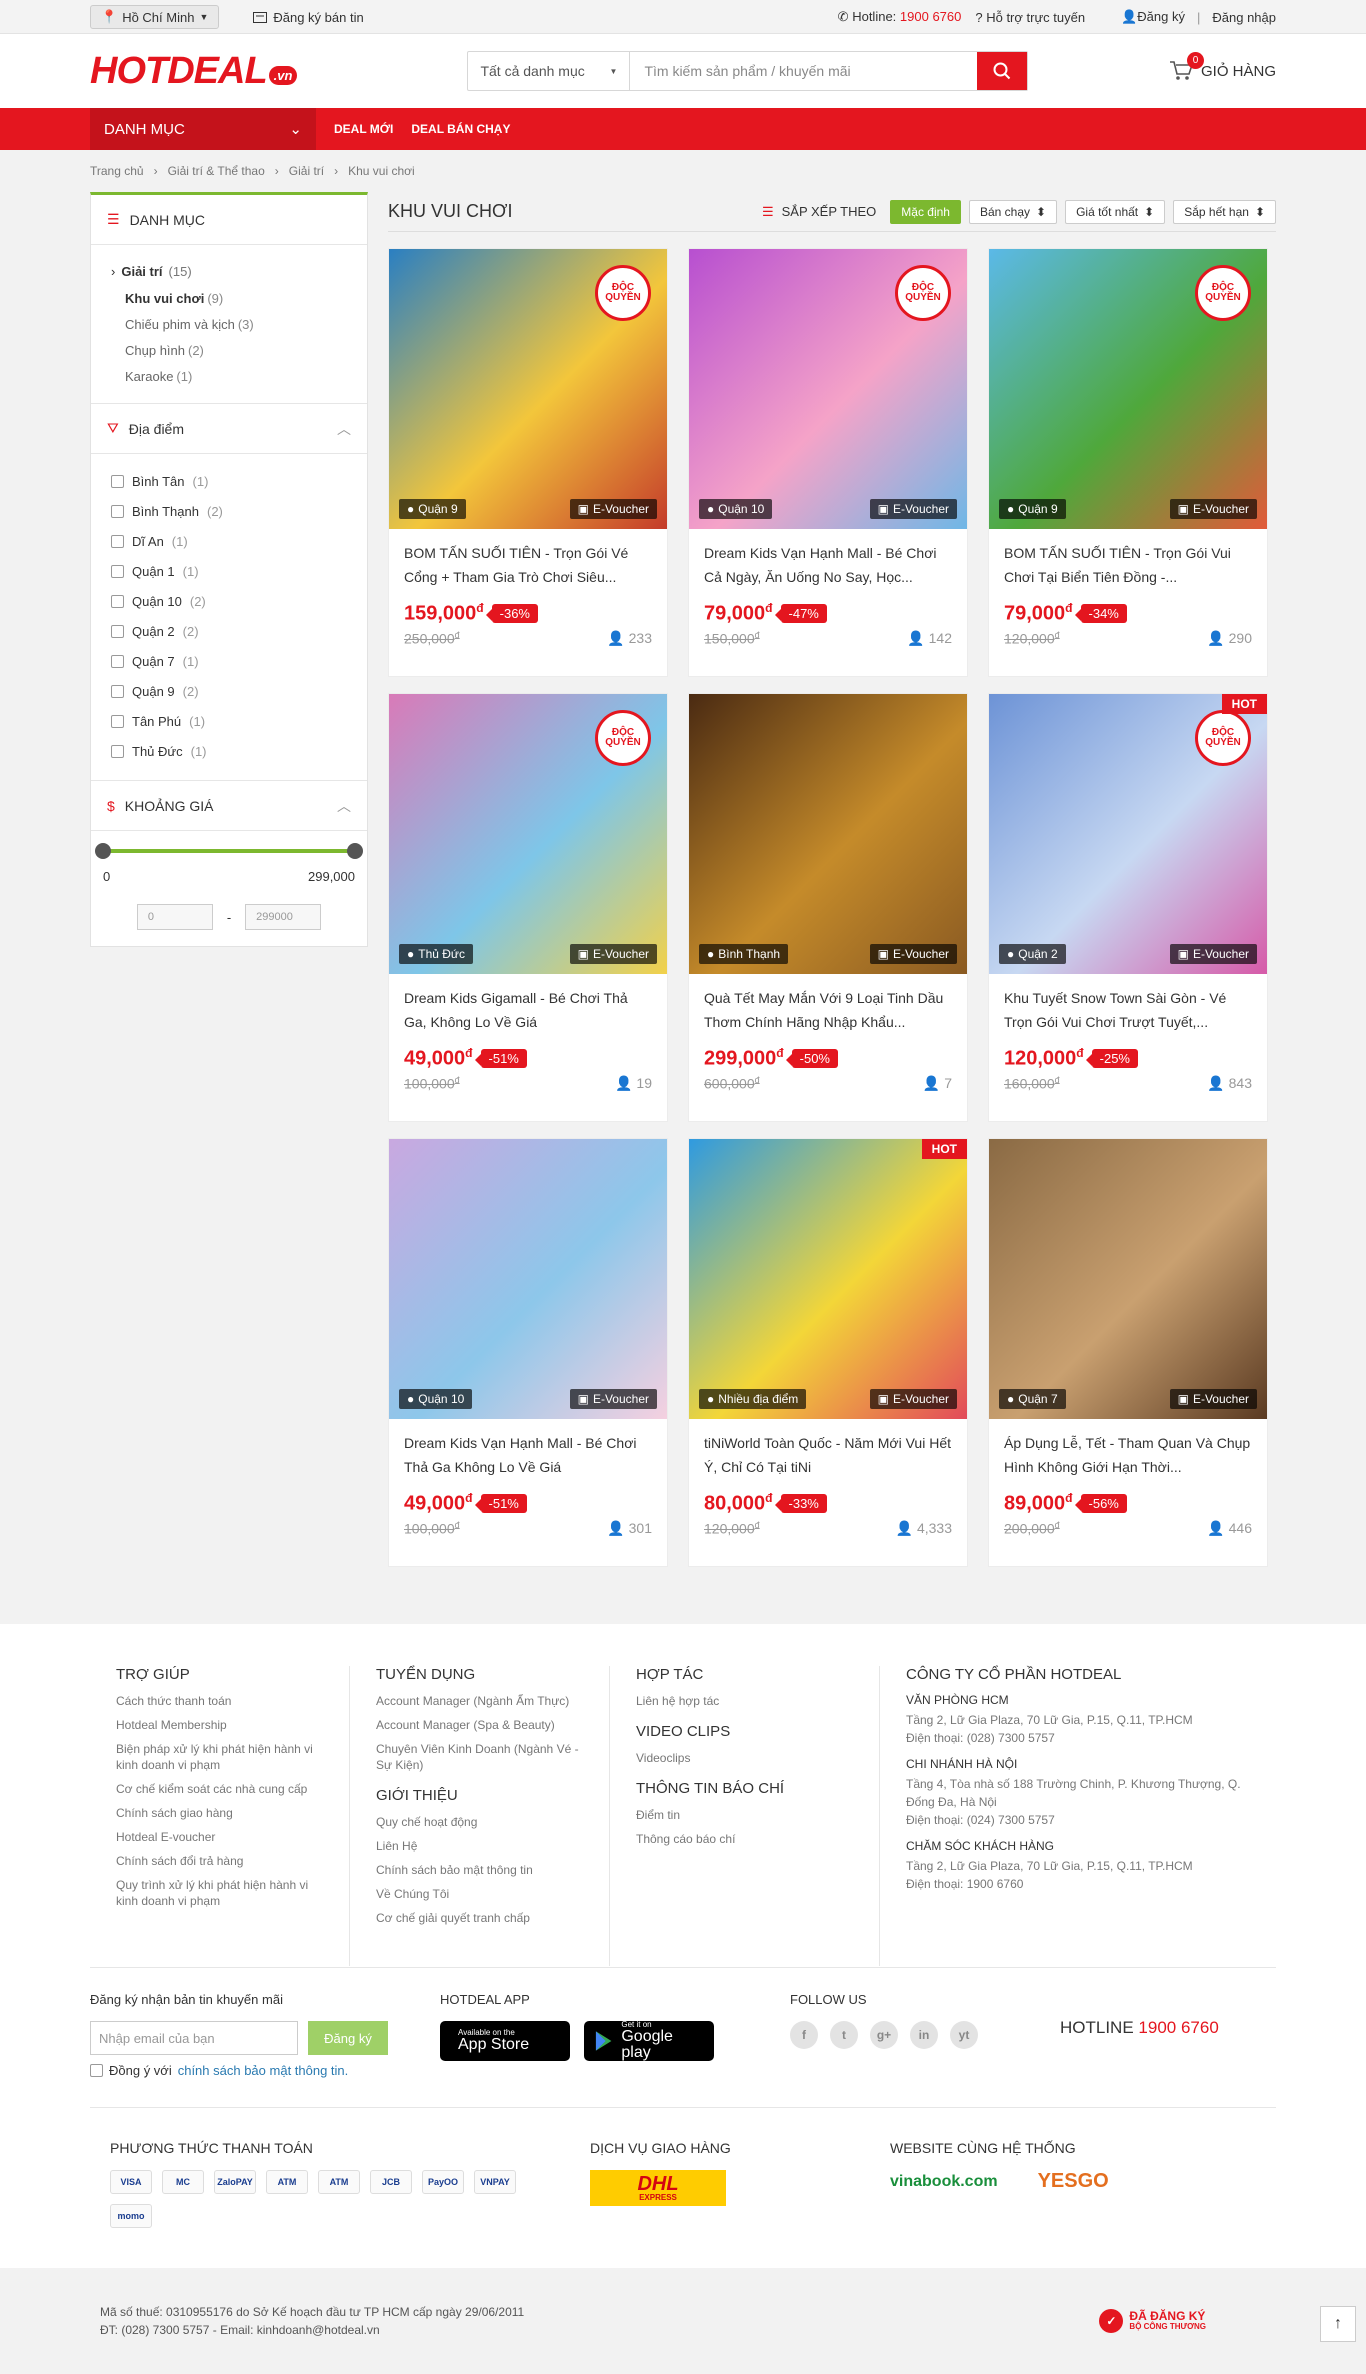 Image resolution: width=1366 pixels, height=2374 pixels. Describe the element at coordinates (174, 917) in the screenshot. I see `price-min-input: 0` at that location.